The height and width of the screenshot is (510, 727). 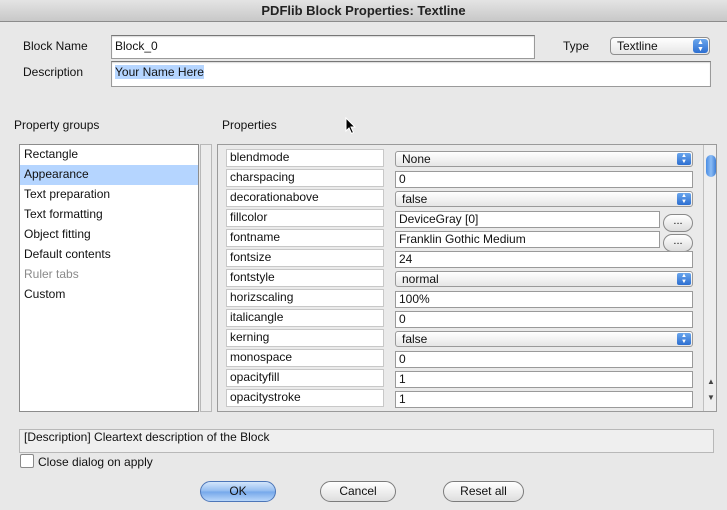 What do you see at coordinates (305, 258) in the screenshot?
I see `property-name: fontsize` at bounding box center [305, 258].